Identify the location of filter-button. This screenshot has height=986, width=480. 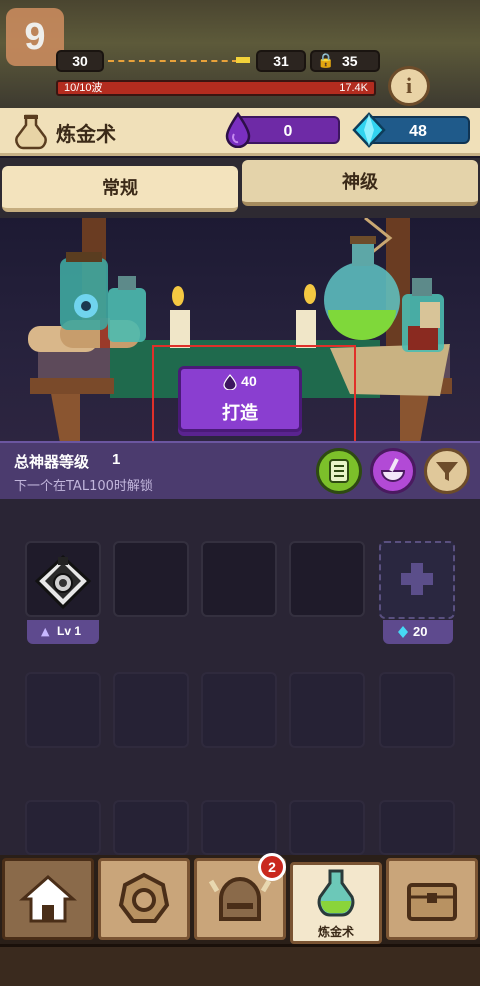
(447, 471).